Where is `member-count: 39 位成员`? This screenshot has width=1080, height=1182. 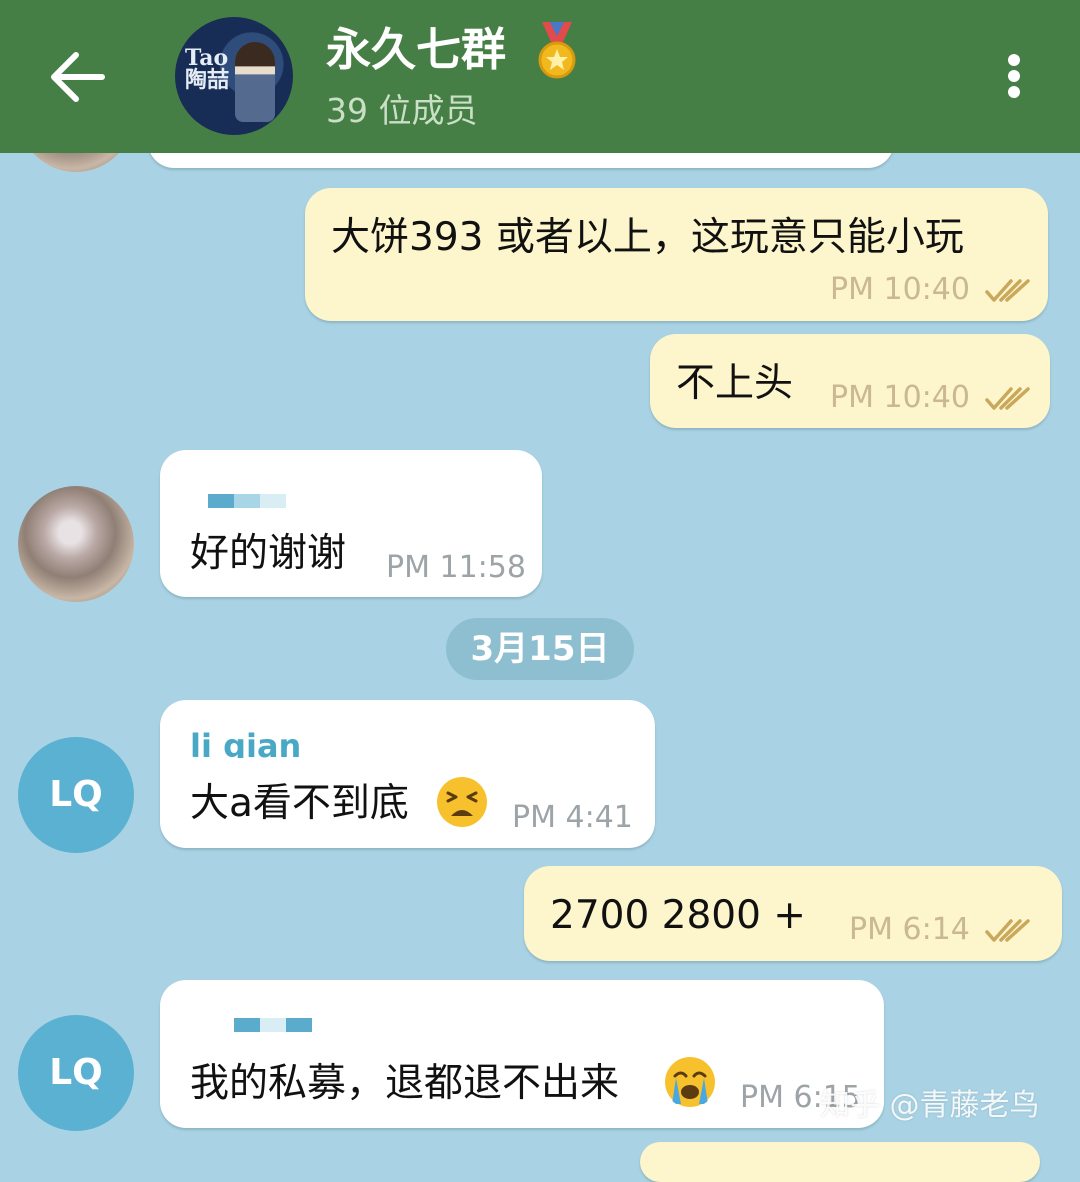 member-count: 39 位成员 is located at coordinates (402, 110).